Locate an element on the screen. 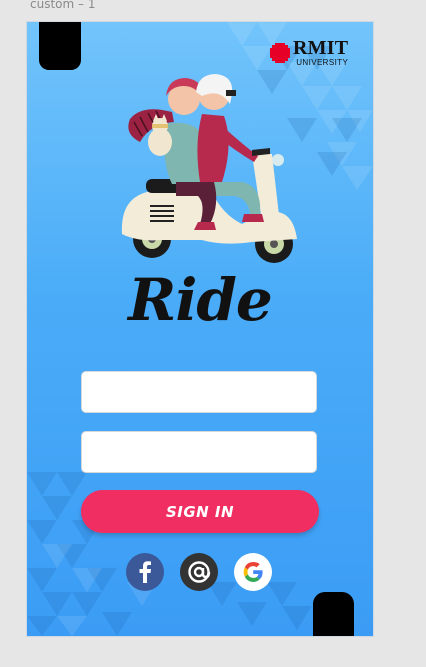 This screenshot has height=667, width=426. at-icon is located at coordinates (199, 572).